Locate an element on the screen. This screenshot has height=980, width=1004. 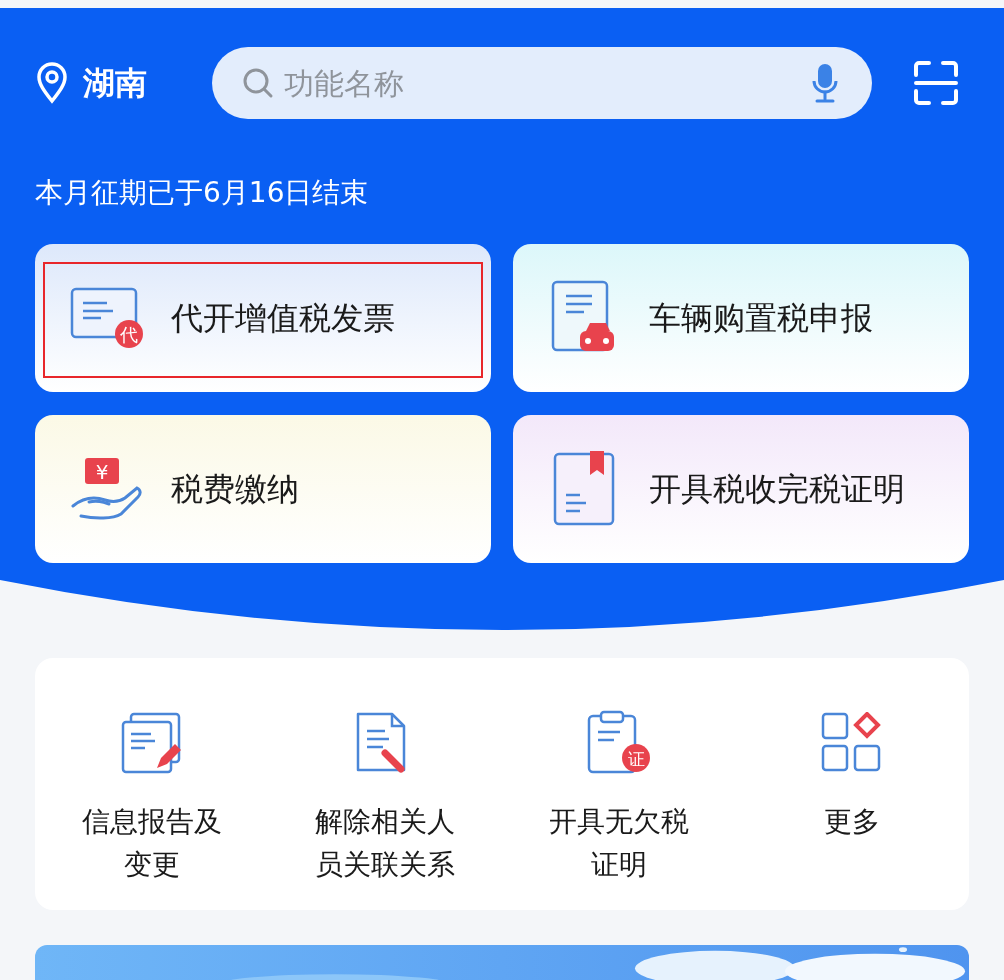
search-bar: 功能名称 is located at coordinates (542, 83).